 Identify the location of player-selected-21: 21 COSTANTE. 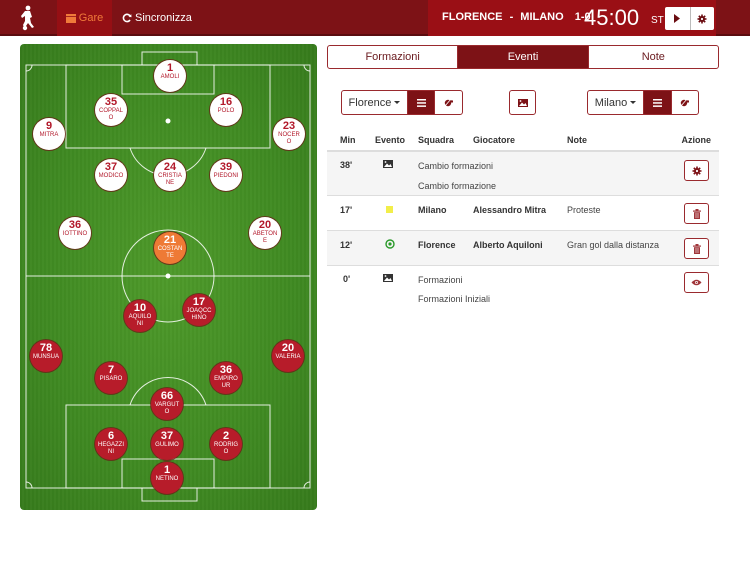
(170, 248).